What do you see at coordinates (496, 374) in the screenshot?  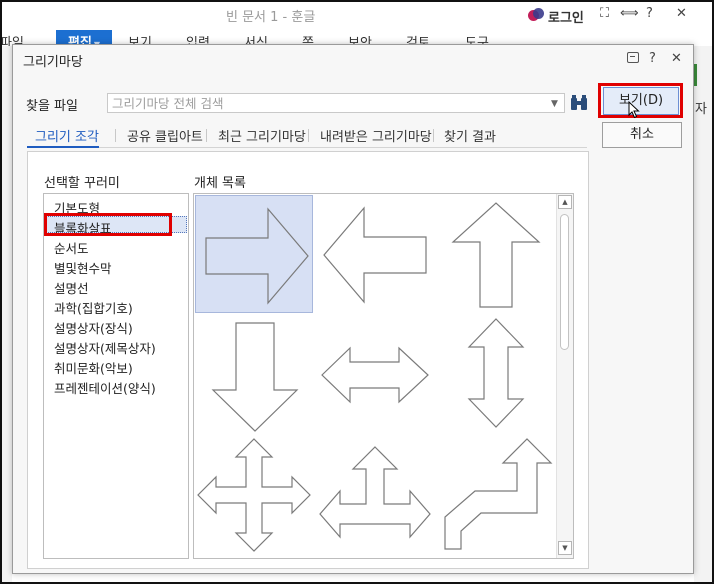 I see `up-down-arrow-shape` at bounding box center [496, 374].